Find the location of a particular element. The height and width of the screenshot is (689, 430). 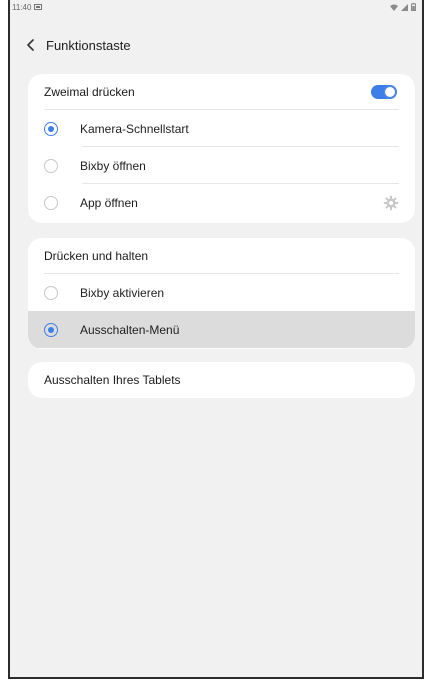

power-off-card: Ausschalten Ihres Tablets is located at coordinates (221, 380).